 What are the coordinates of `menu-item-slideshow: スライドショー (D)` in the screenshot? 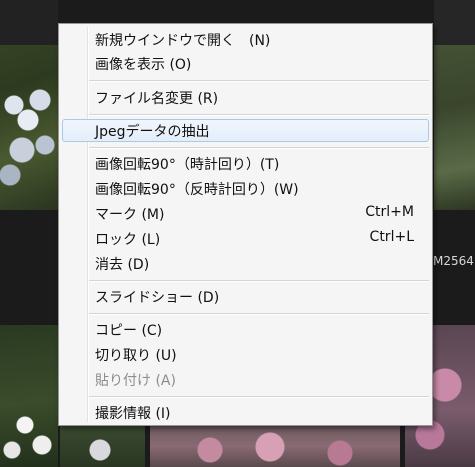 It's located at (245, 296).